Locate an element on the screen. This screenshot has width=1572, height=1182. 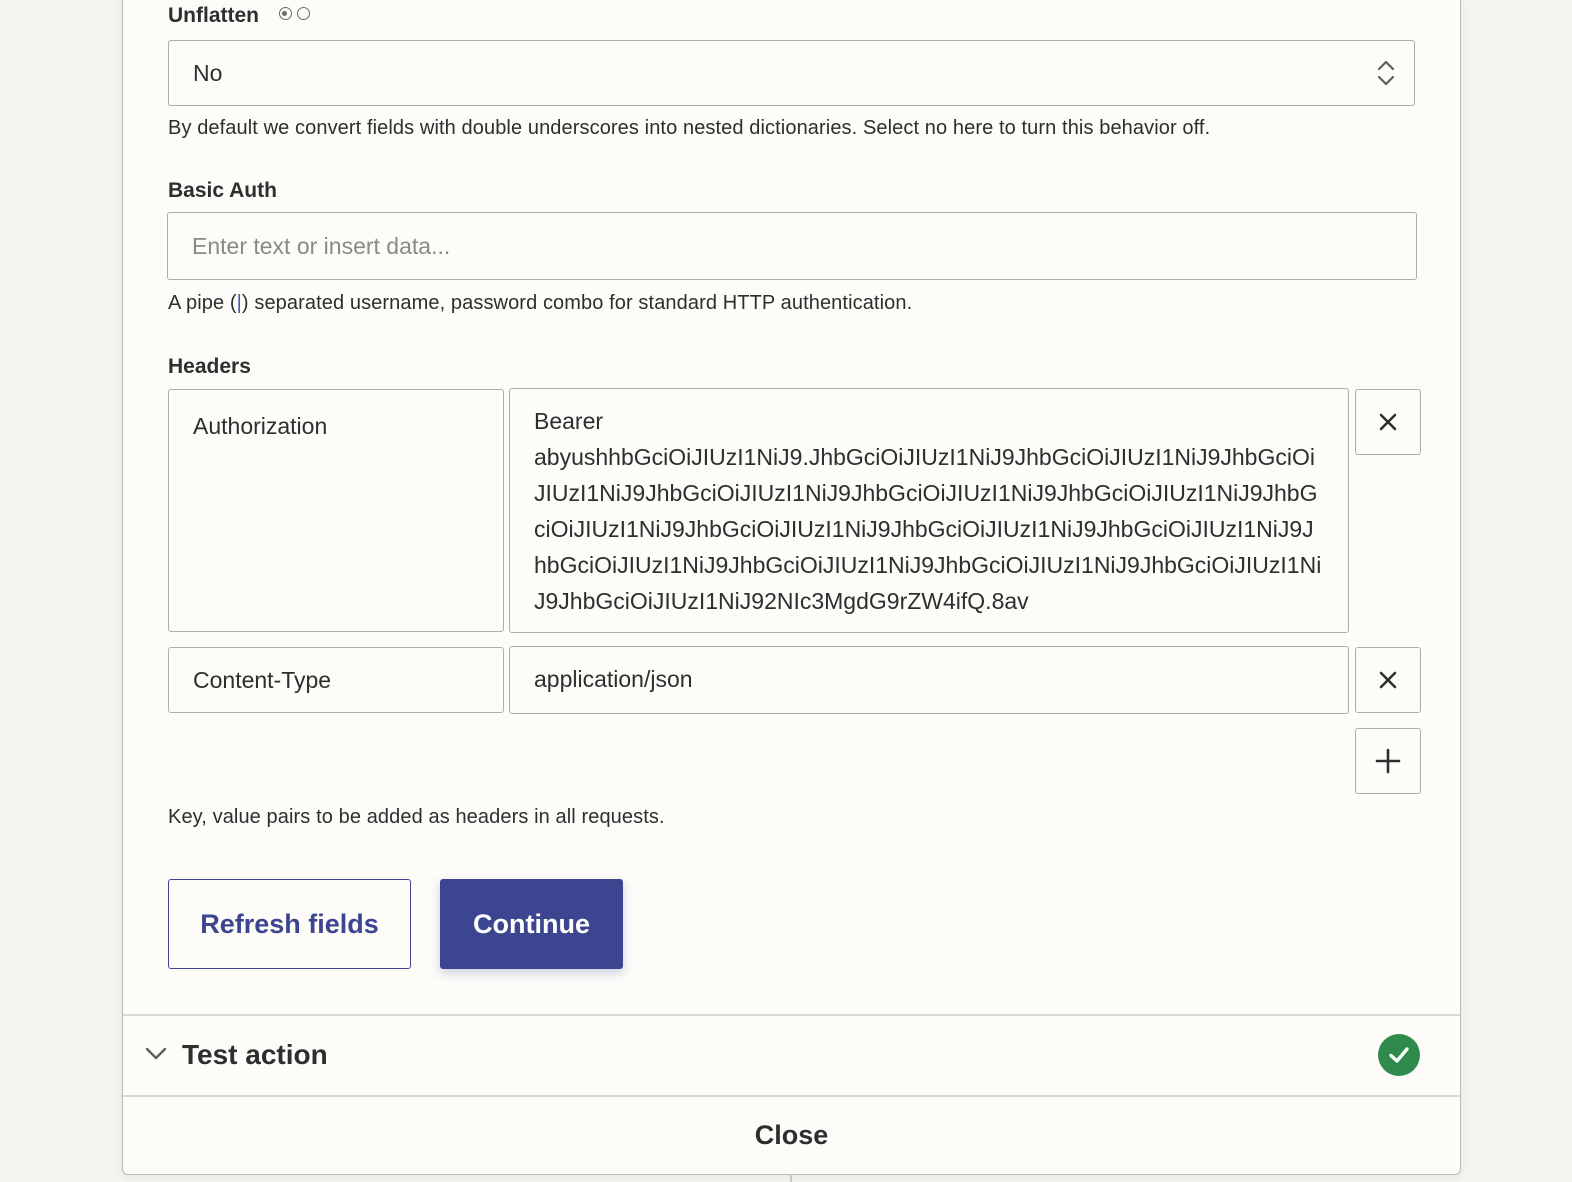
divider is located at coordinates (791, 1178).